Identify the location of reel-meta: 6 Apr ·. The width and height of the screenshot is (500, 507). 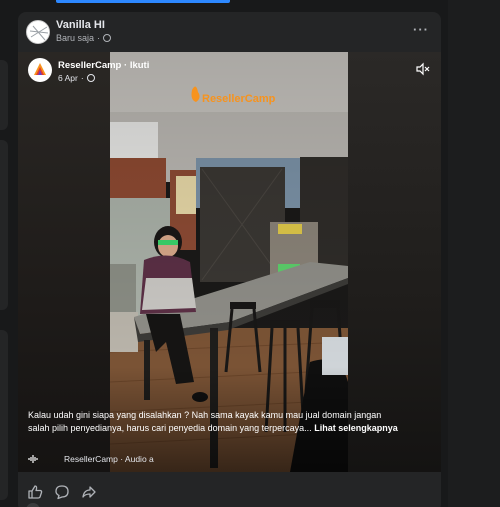
(76, 78).